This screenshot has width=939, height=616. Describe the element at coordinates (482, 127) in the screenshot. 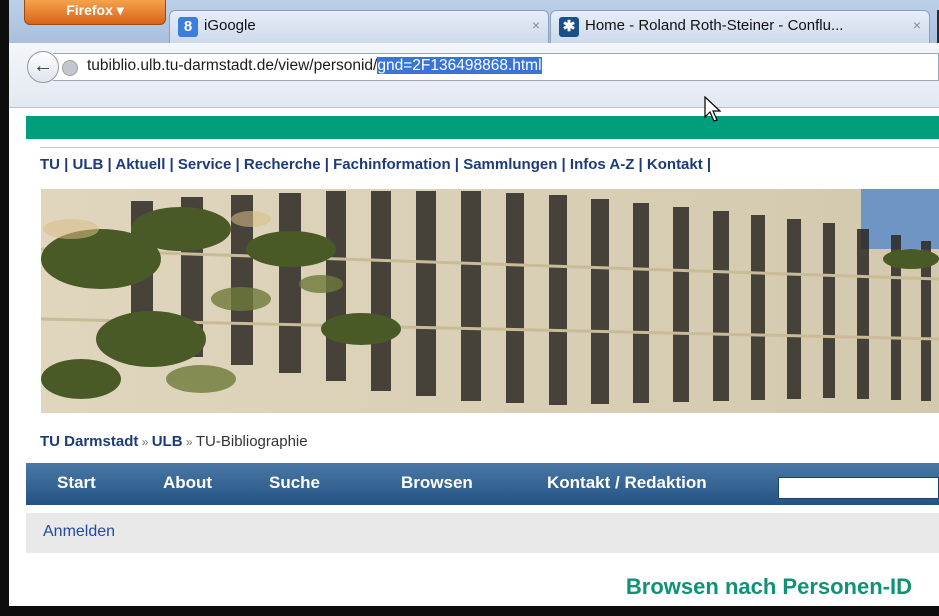

I see `site-header-bar` at that location.